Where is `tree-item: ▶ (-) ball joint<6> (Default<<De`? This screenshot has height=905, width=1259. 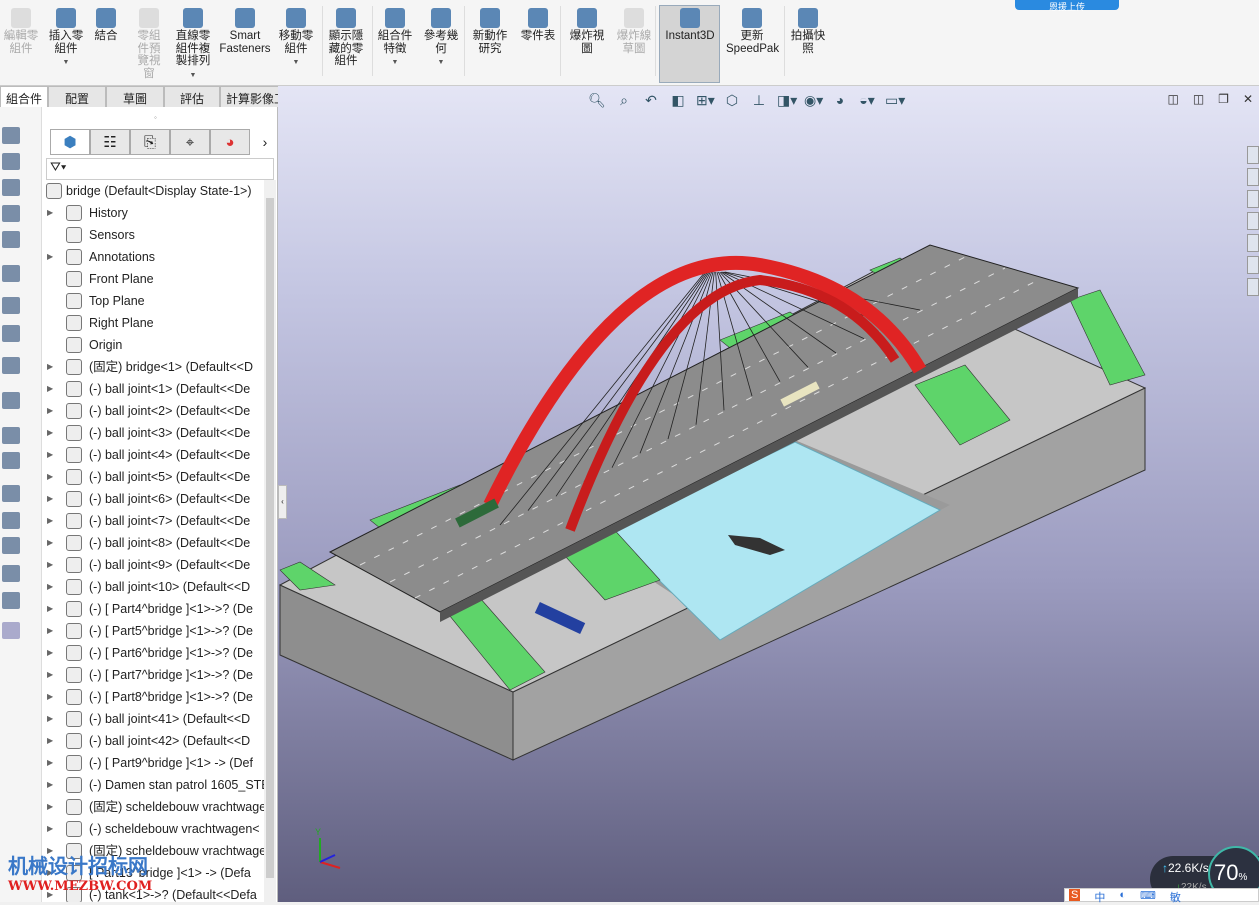 tree-item: ▶ (-) ball joint<6> (Default<<De is located at coordinates (153, 499).